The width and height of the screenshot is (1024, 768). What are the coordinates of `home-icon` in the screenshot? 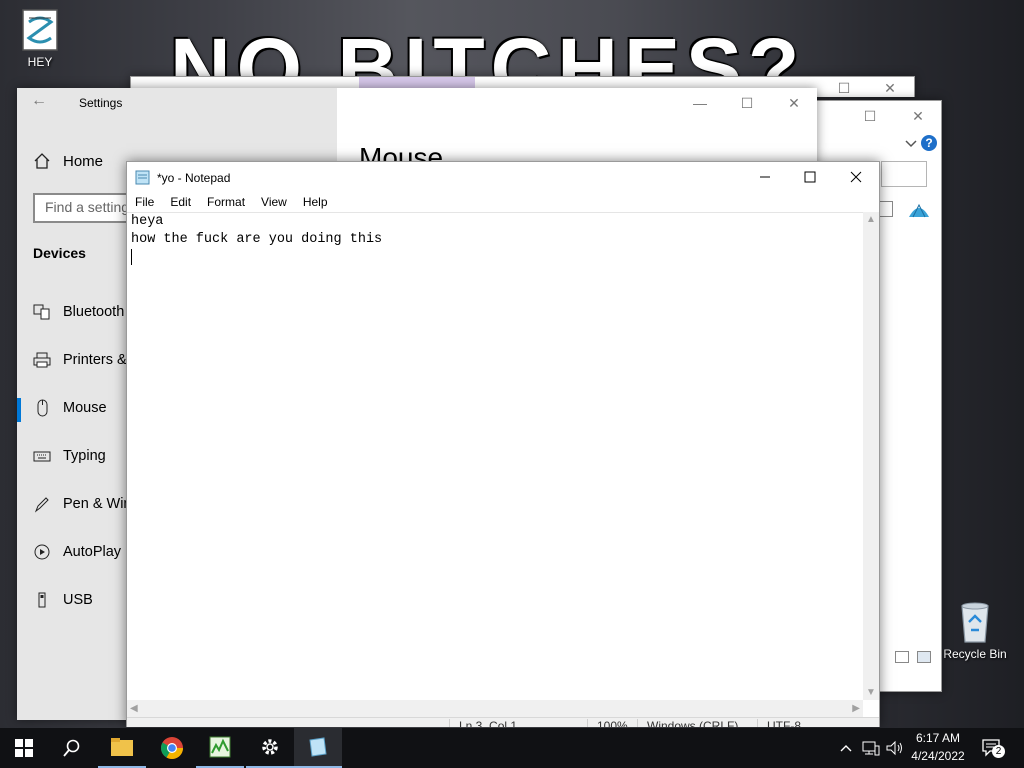 It's located at (42, 161).